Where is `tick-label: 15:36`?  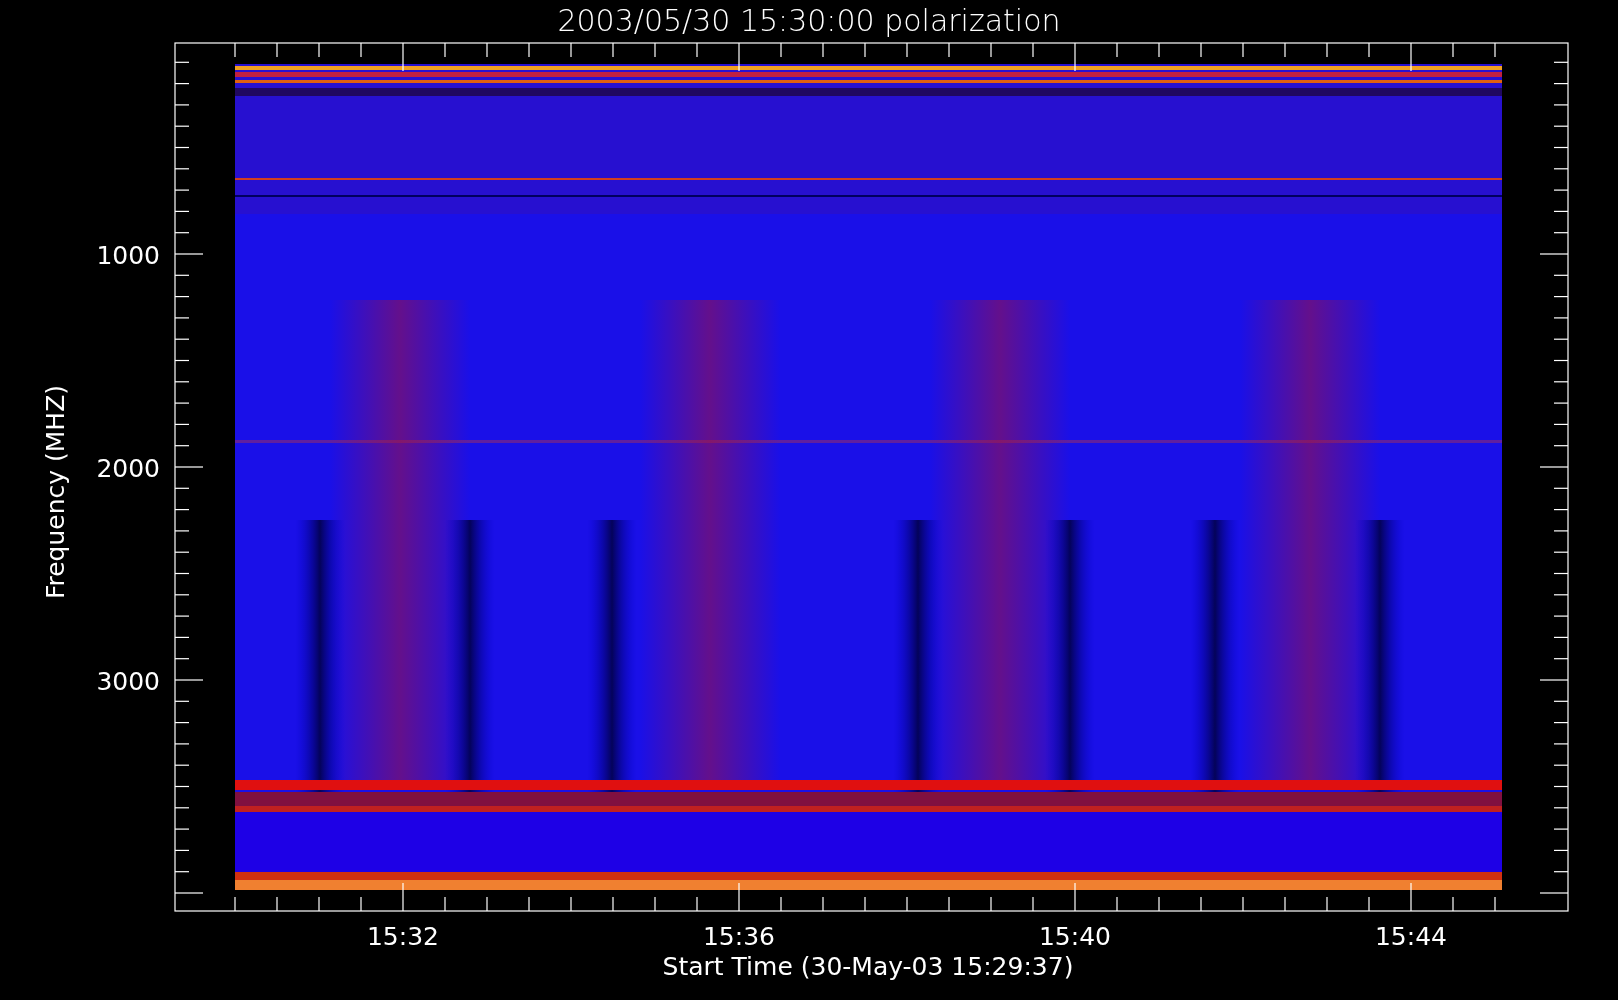
tick-label: 15:36 is located at coordinates (739, 936).